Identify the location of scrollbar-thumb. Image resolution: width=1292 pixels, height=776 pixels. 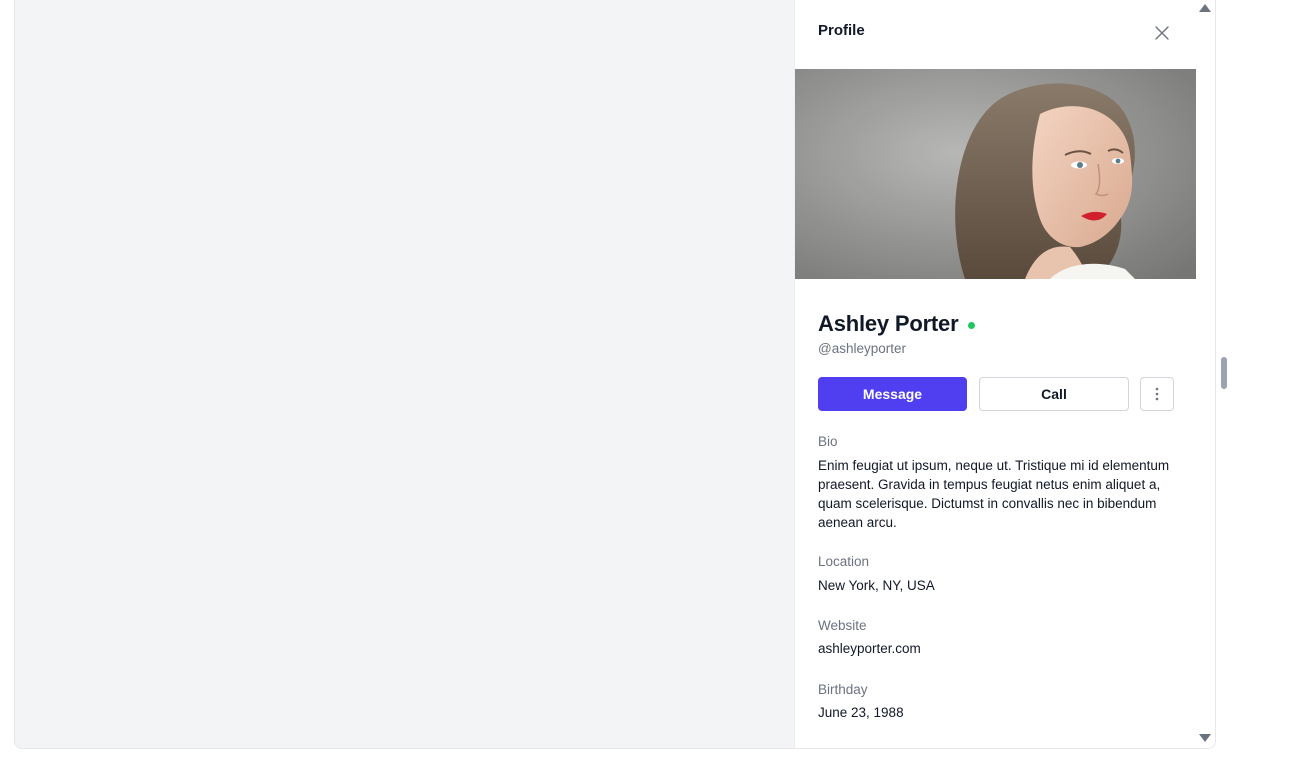
(1224, 373).